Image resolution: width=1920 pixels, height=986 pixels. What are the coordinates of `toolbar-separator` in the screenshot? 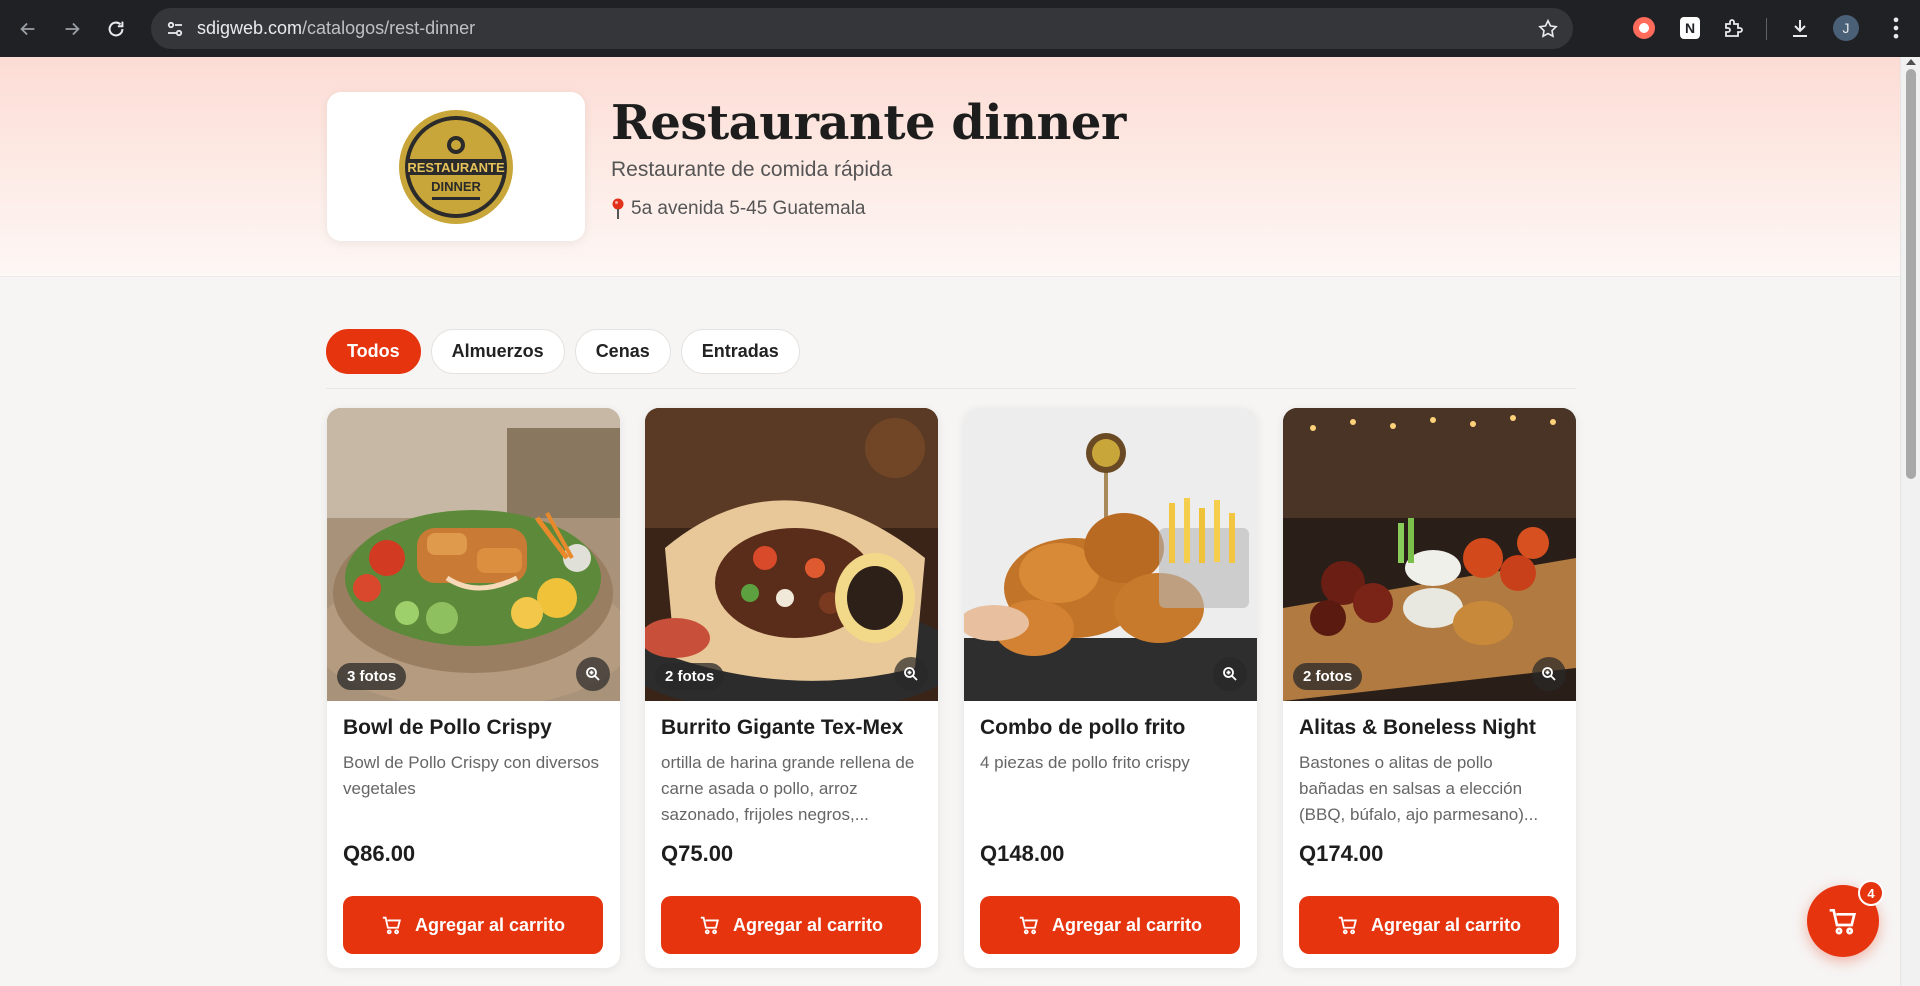 It's located at (1766, 29).